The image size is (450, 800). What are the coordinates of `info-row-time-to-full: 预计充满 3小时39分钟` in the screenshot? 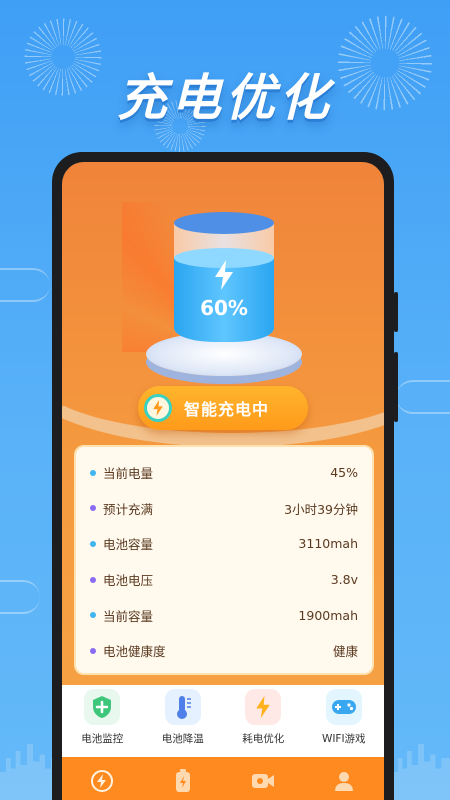 It's located at (224, 509).